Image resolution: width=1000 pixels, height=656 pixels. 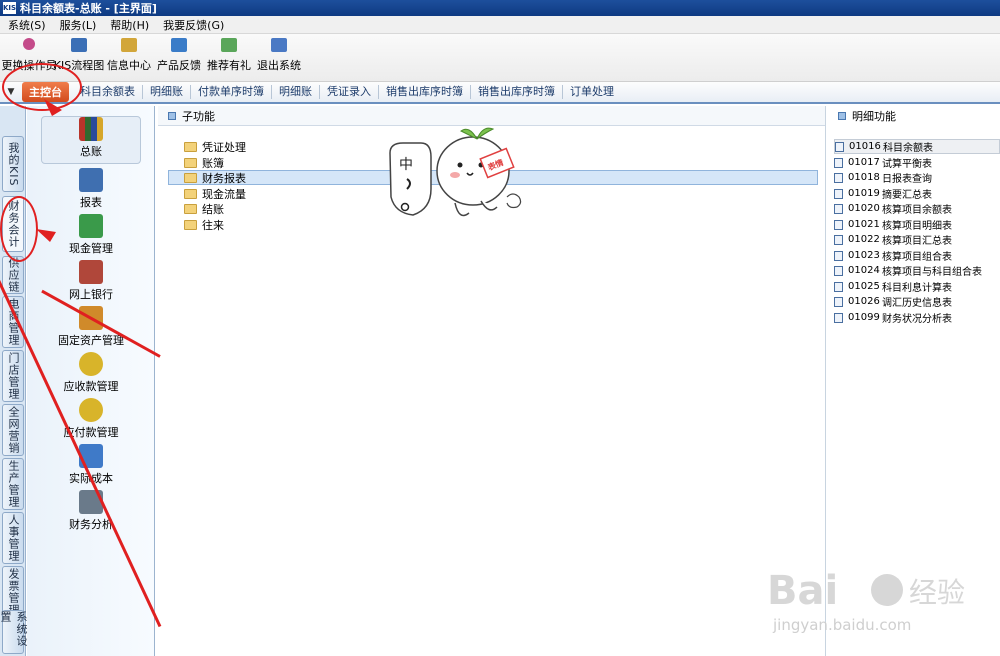 I want to click on vtab-hr: 人事管理, so click(x=13, y=538).